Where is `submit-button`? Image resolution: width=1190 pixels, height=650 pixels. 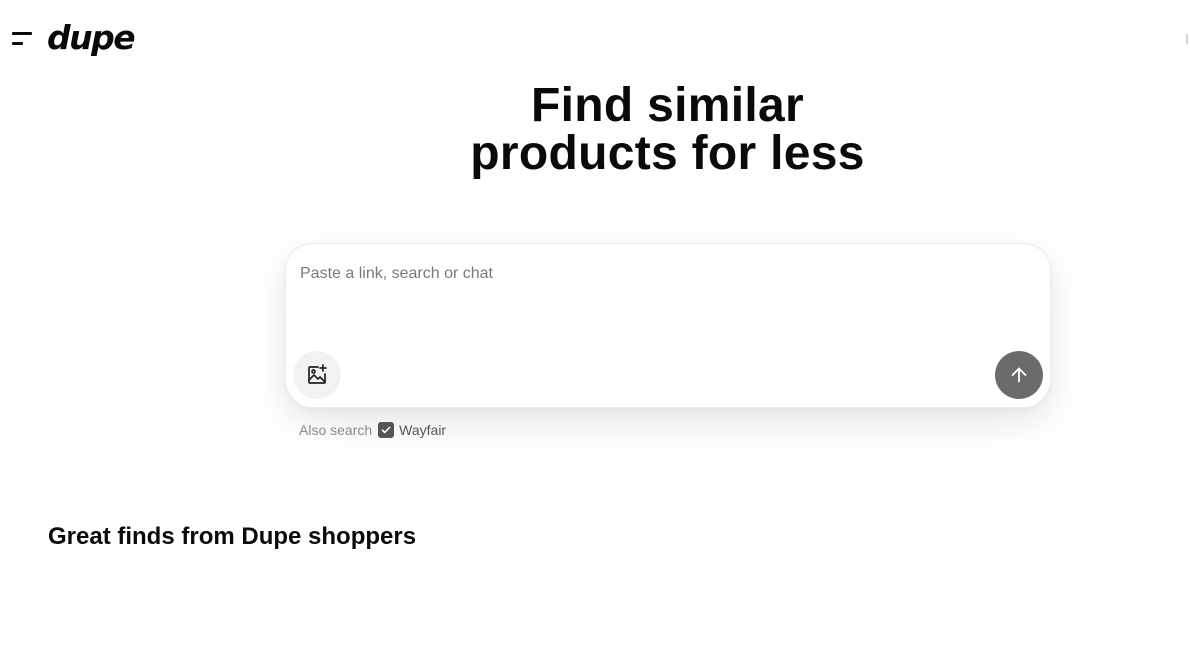 submit-button is located at coordinates (1019, 375).